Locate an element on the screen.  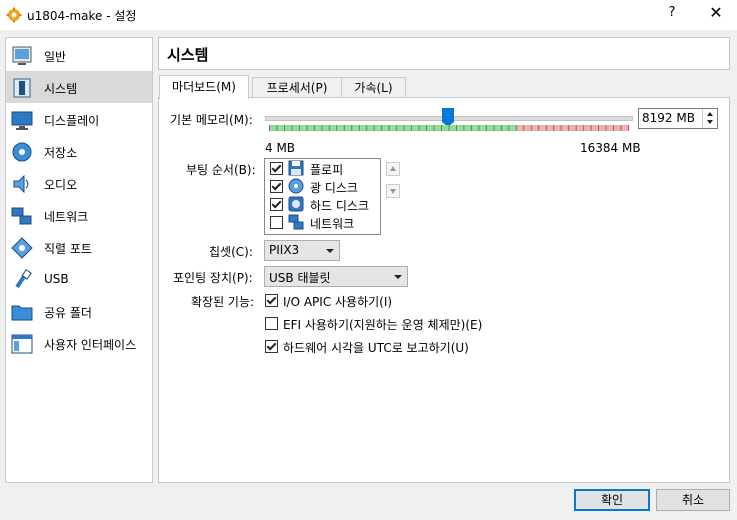
memory-warning-range is located at coordinates (573, 128).